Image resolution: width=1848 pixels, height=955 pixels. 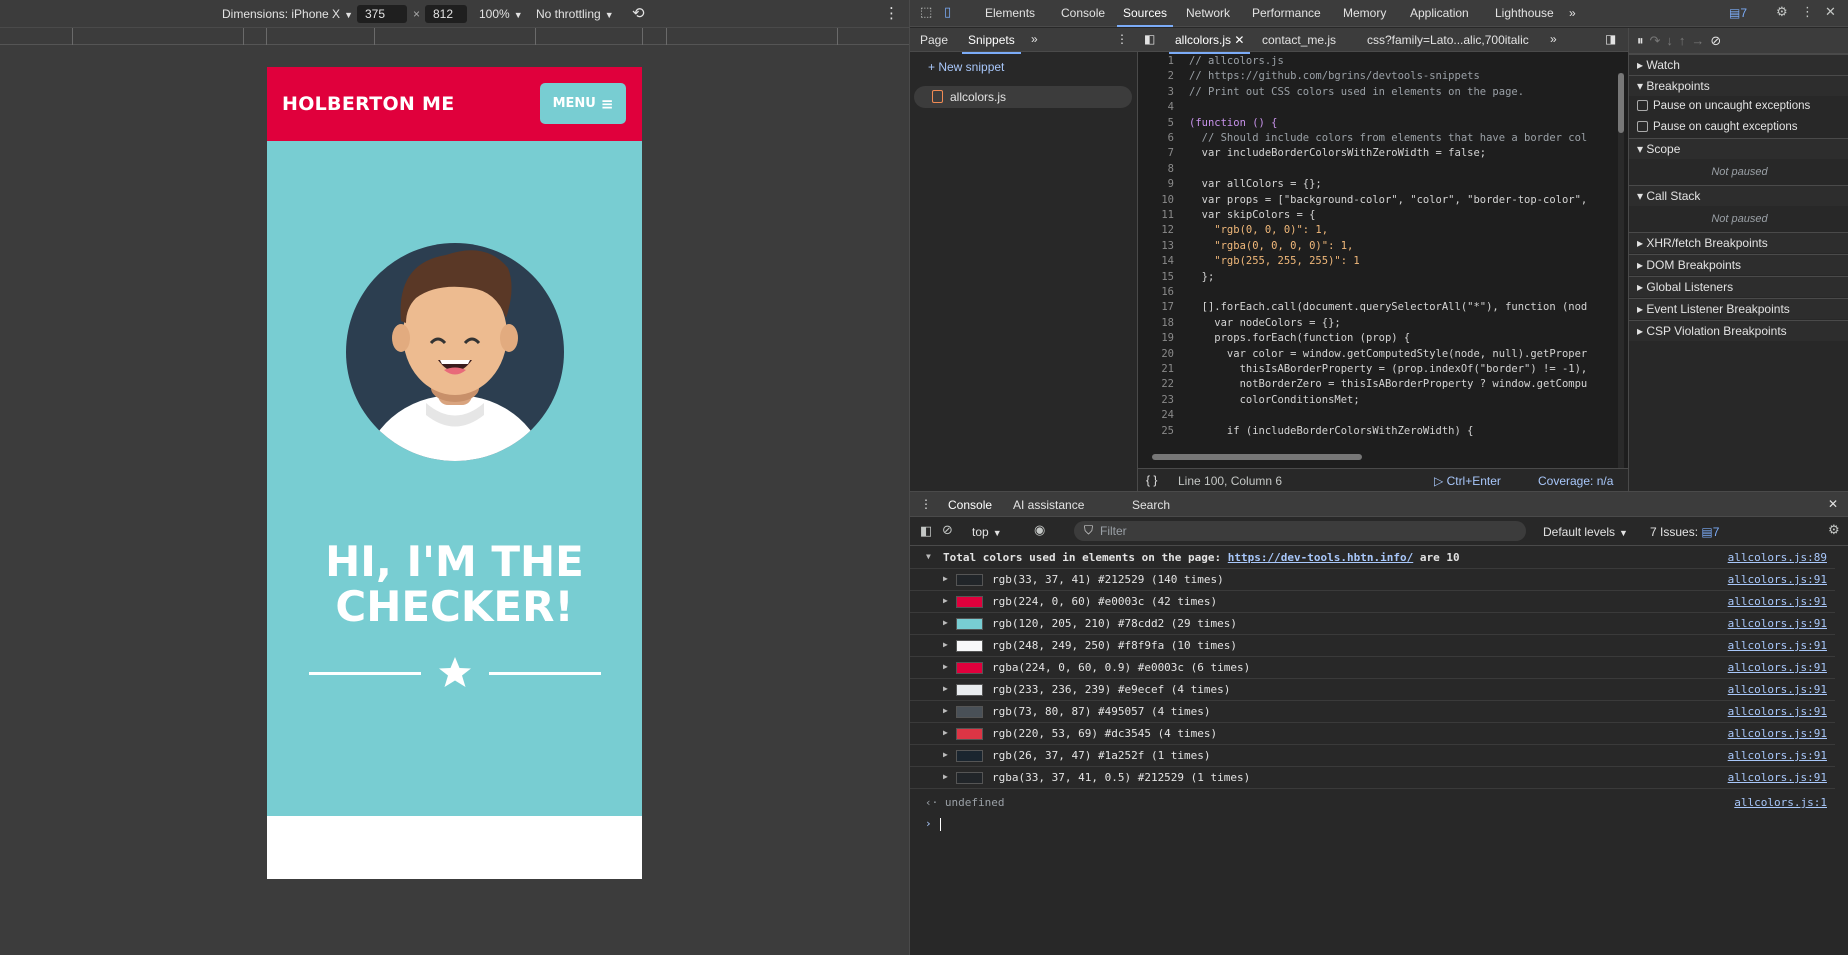 What do you see at coordinates (1156, 369) in the screenshot?
I see `line-number: 21` at bounding box center [1156, 369].